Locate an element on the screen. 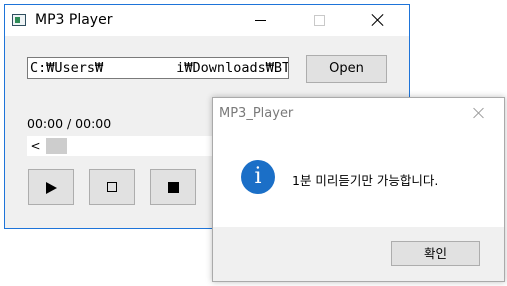 Image resolution: width=507 pixels, height=286 pixels. open-button: Open is located at coordinates (346, 69).